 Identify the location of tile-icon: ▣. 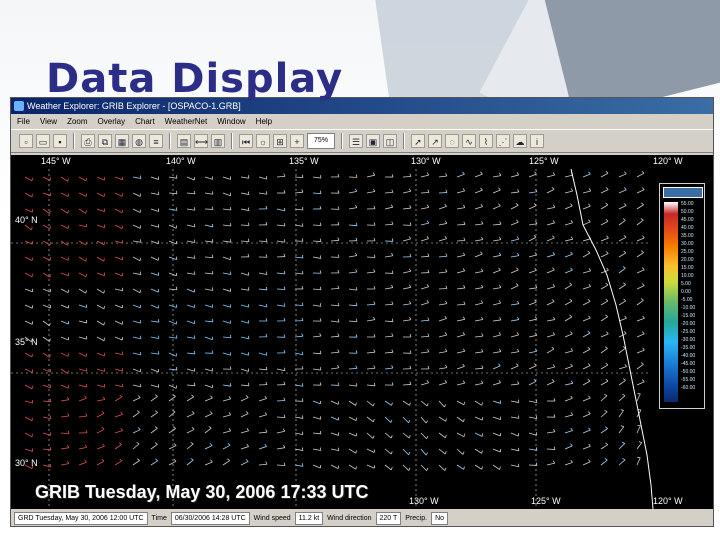
(373, 141).